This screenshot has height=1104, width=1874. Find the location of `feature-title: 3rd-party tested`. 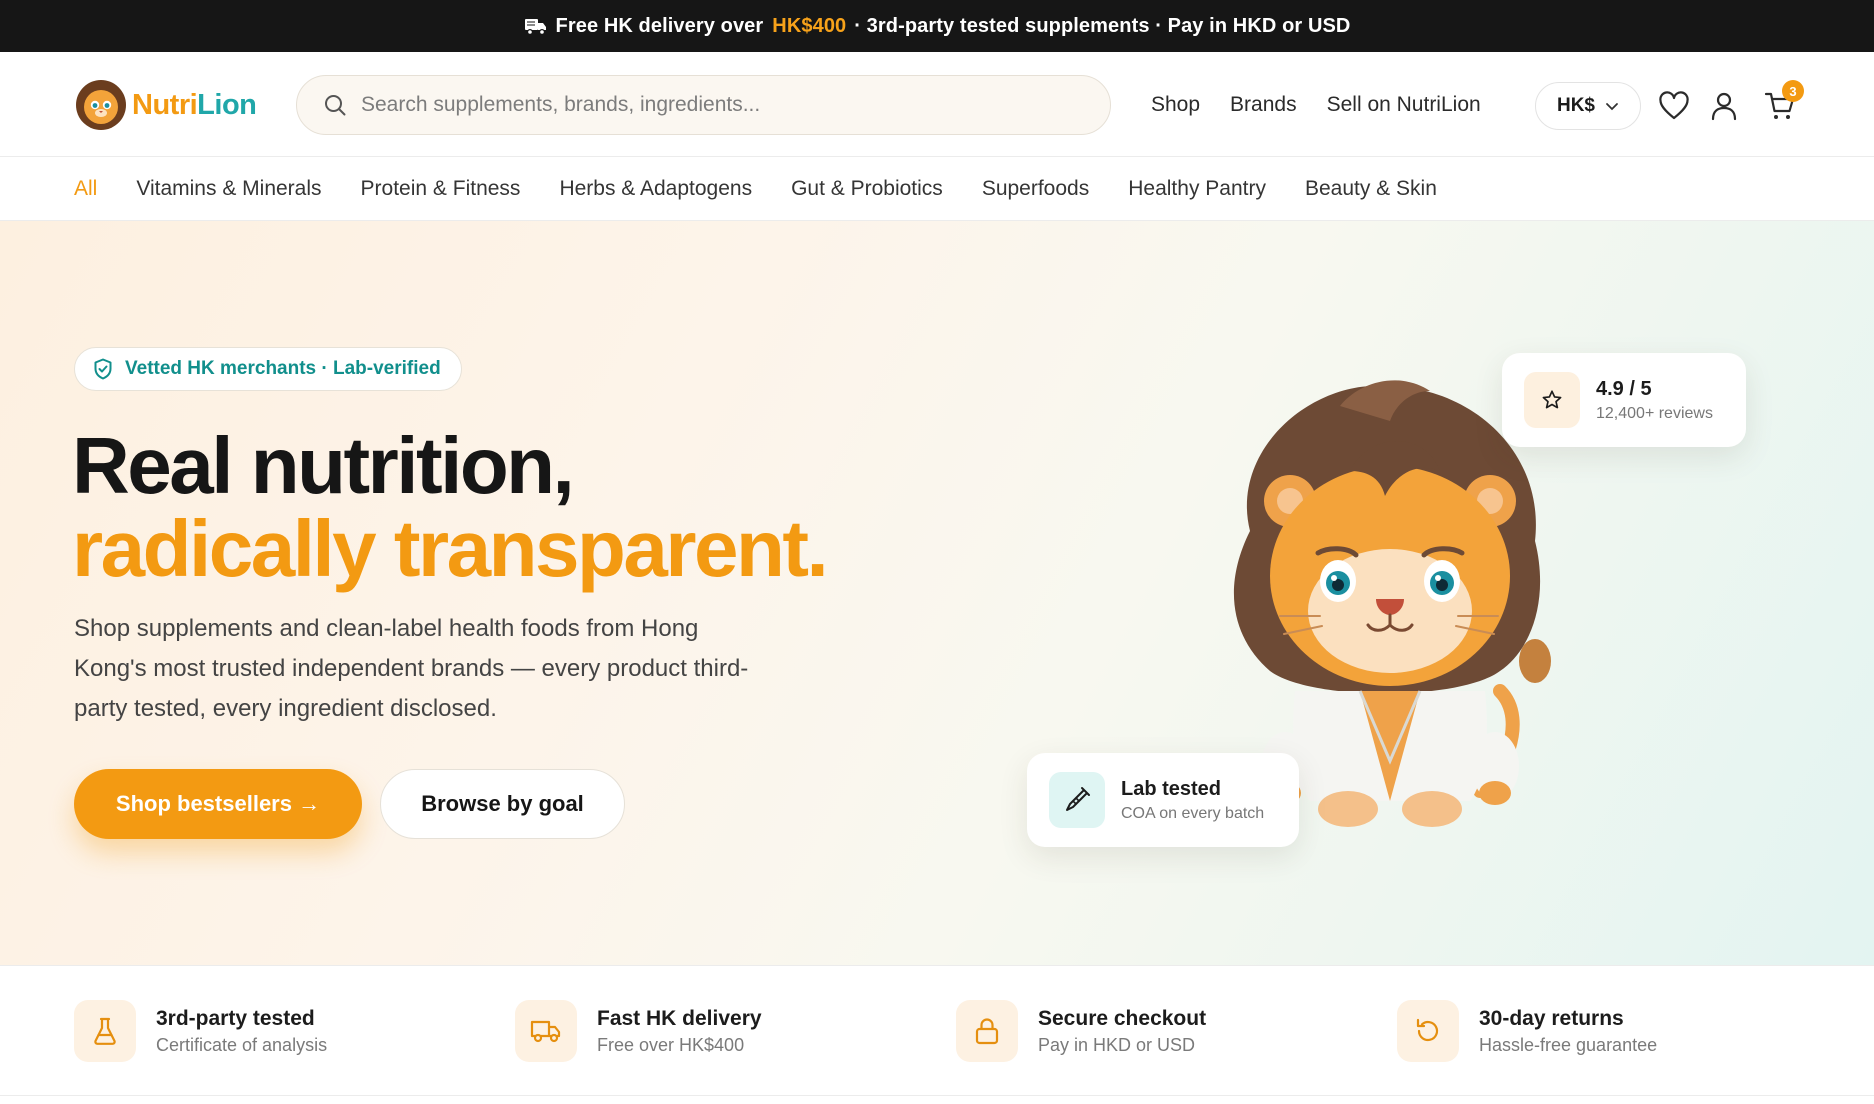

feature-title: 3rd-party tested is located at coordinates (235, 1018).